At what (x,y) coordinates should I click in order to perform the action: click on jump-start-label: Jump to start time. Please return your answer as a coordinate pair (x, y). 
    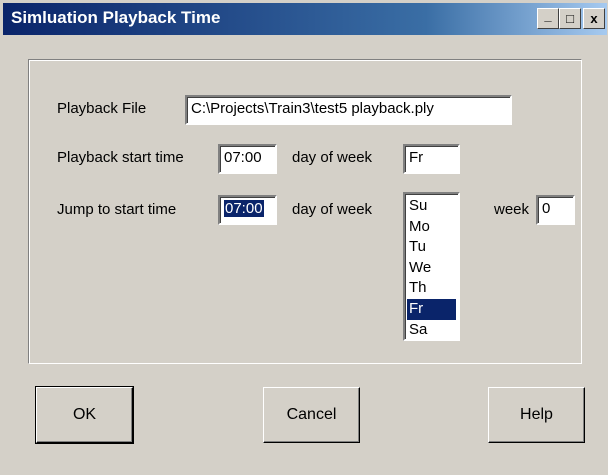
    Looking at the image, I should click on (117, 209).